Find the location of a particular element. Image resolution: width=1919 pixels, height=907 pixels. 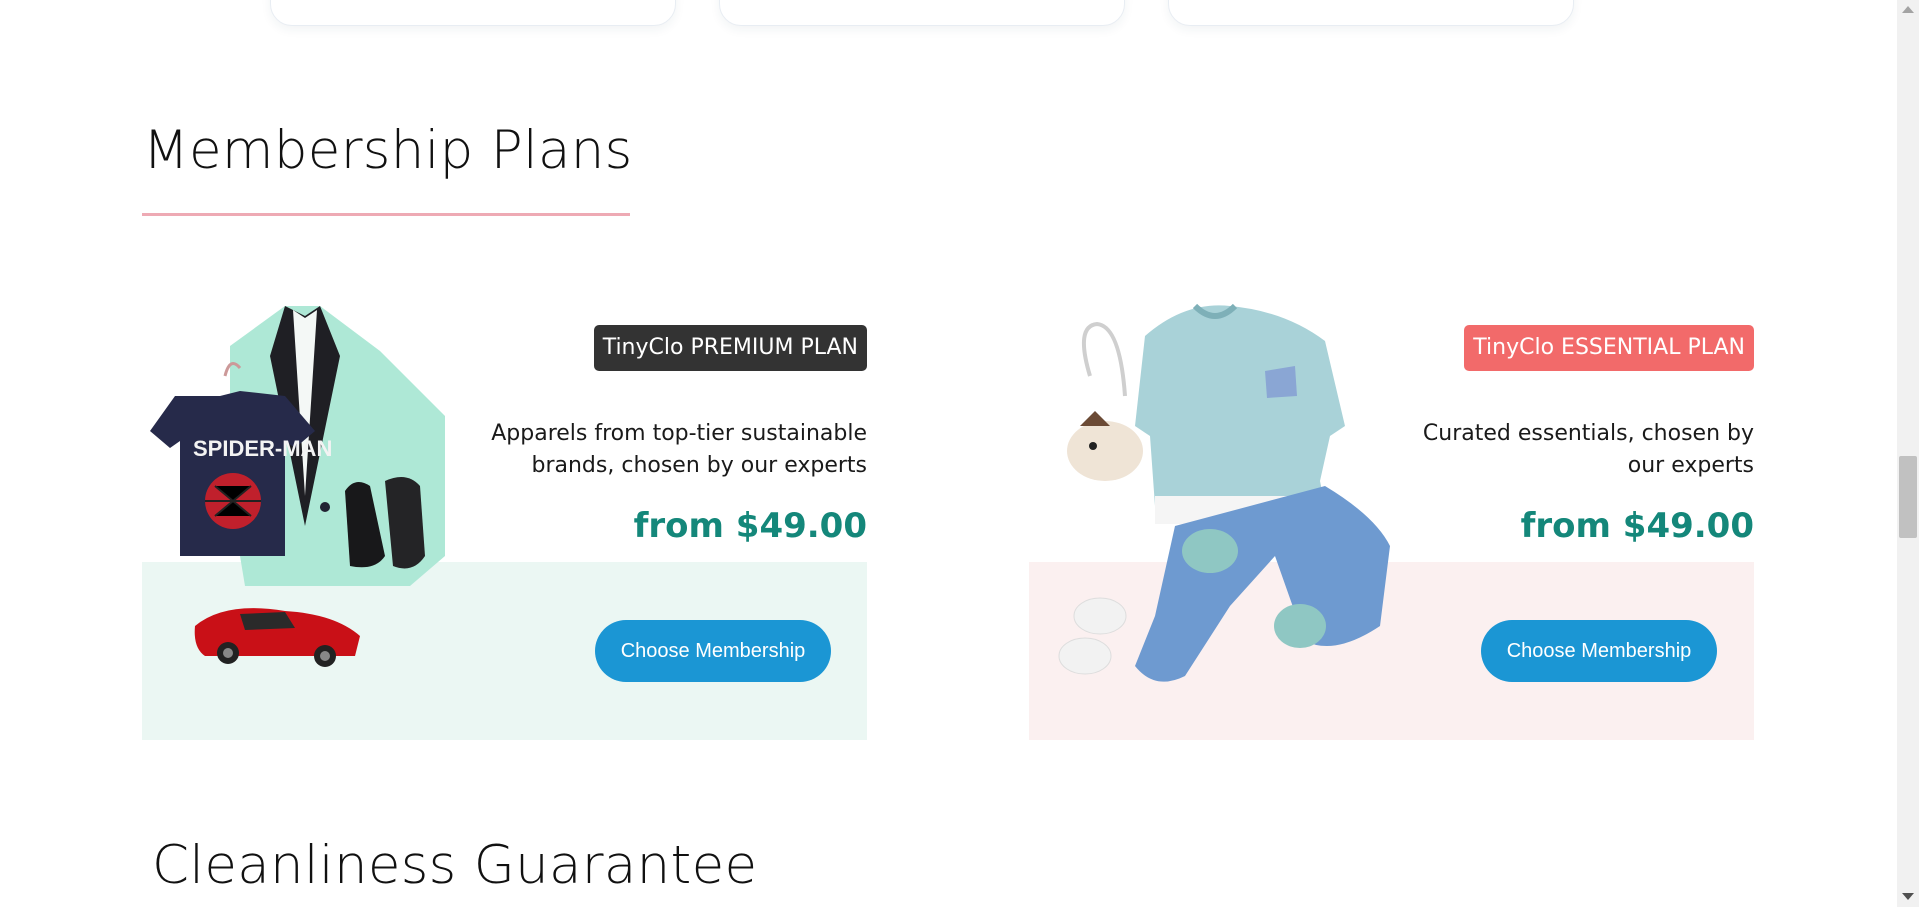

membership-section-title: Membership Plans is located at coordinates (388, 150).